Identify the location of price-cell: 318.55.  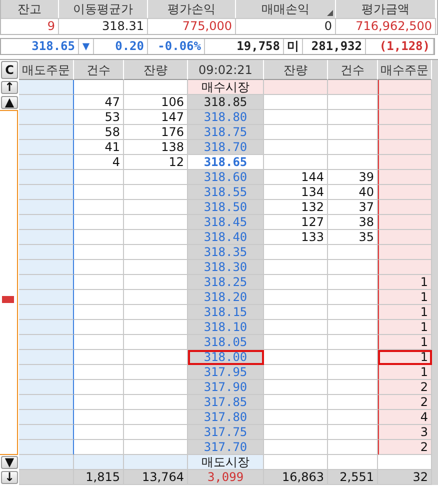
(226, 192).